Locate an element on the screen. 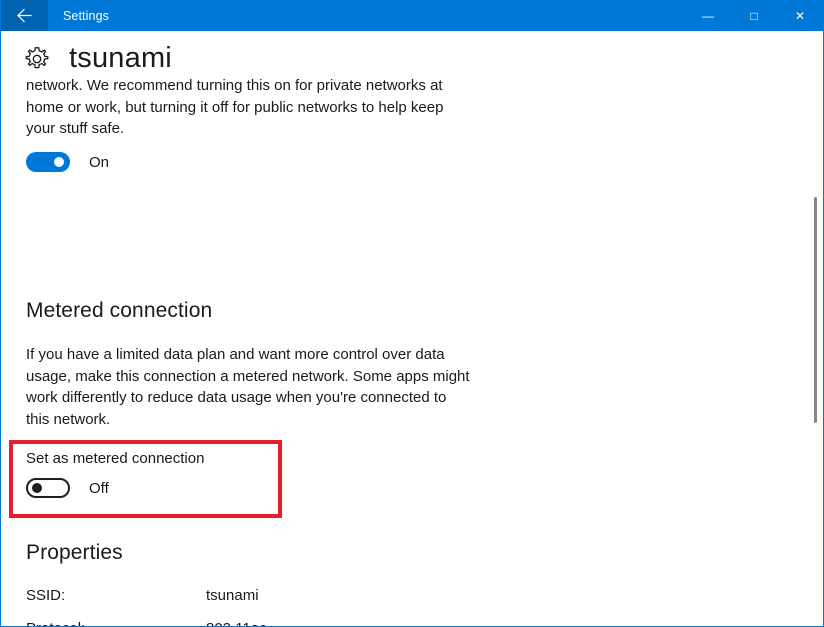 This screenshot has height=627, width=824. scrollbar is located at coordinates (816, 329).